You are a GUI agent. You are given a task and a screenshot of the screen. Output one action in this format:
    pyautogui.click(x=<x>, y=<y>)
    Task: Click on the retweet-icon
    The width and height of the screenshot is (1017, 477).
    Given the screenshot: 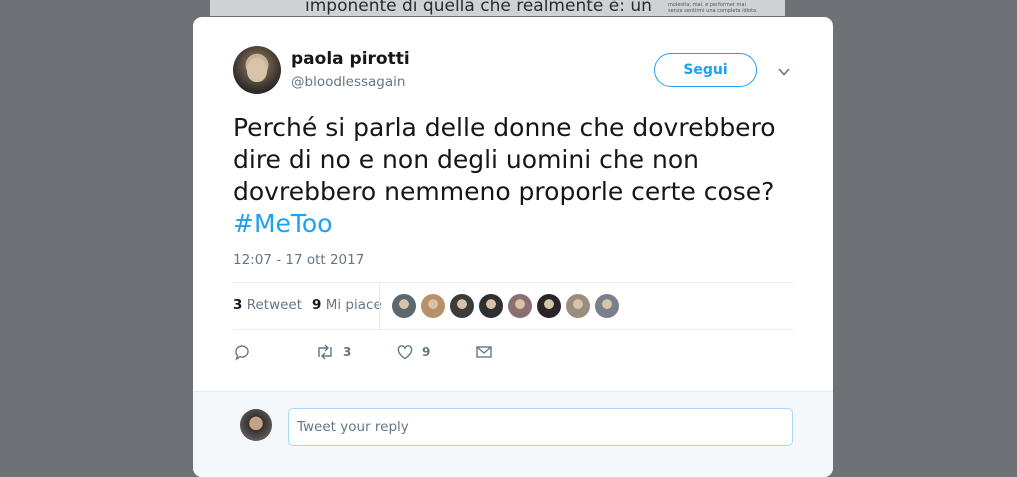 What is the action you would take?
    pyautogui.click(x=325, y=352)
    